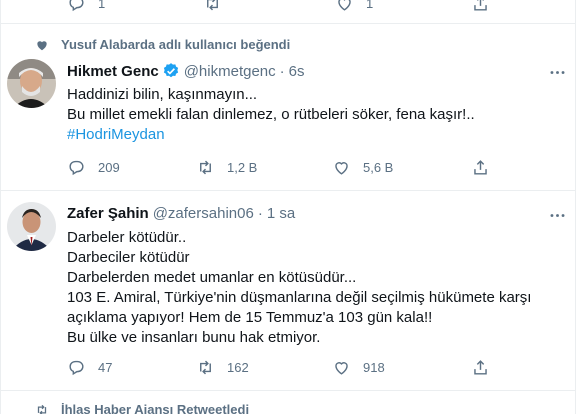 The width and height of the screenshot is (576, 414). Describe the element at coordinates (155, 408) in the screenshot. I see `social-context-text: İhlas Haber Ajansı Retweetledi` at that location.